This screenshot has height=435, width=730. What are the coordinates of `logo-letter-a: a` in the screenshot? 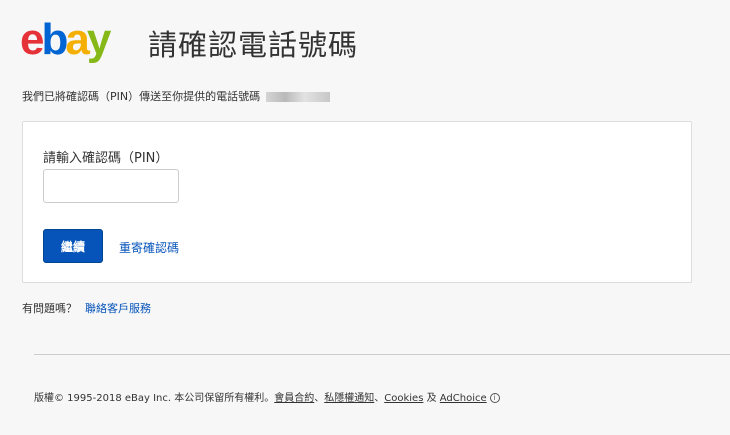 It's located at (77, 39).